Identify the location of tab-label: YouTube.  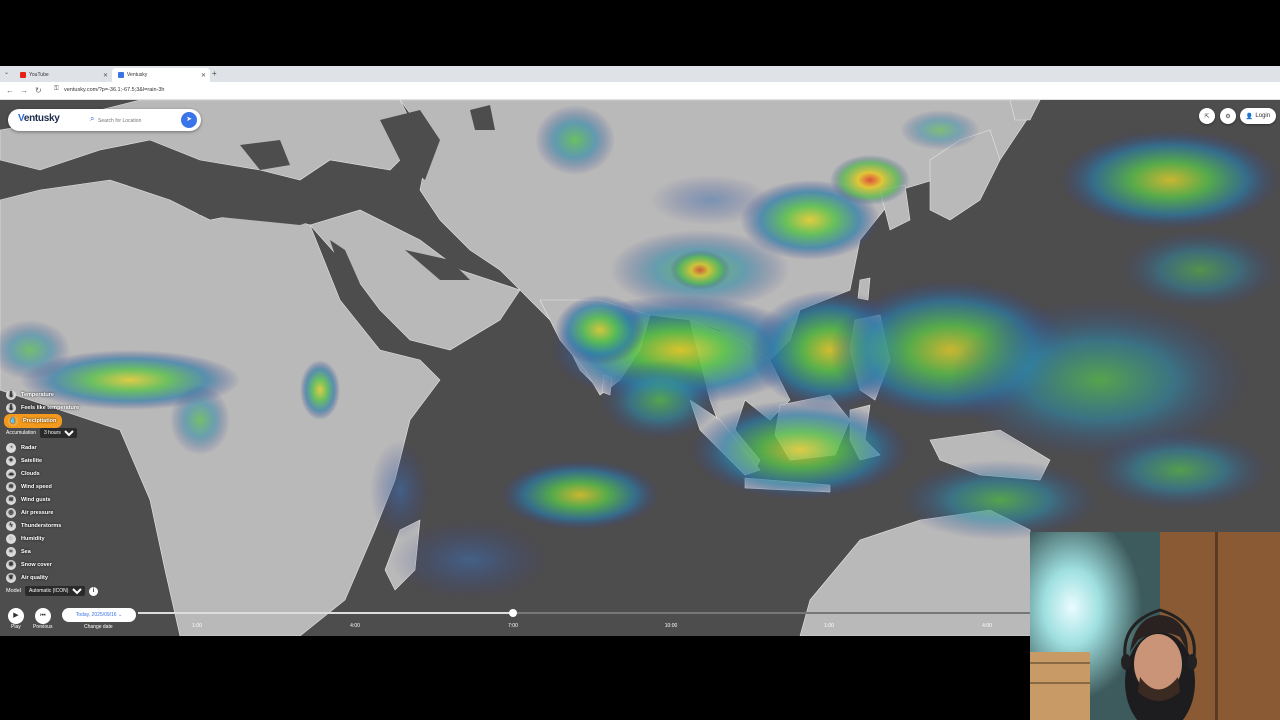
(39, 75).